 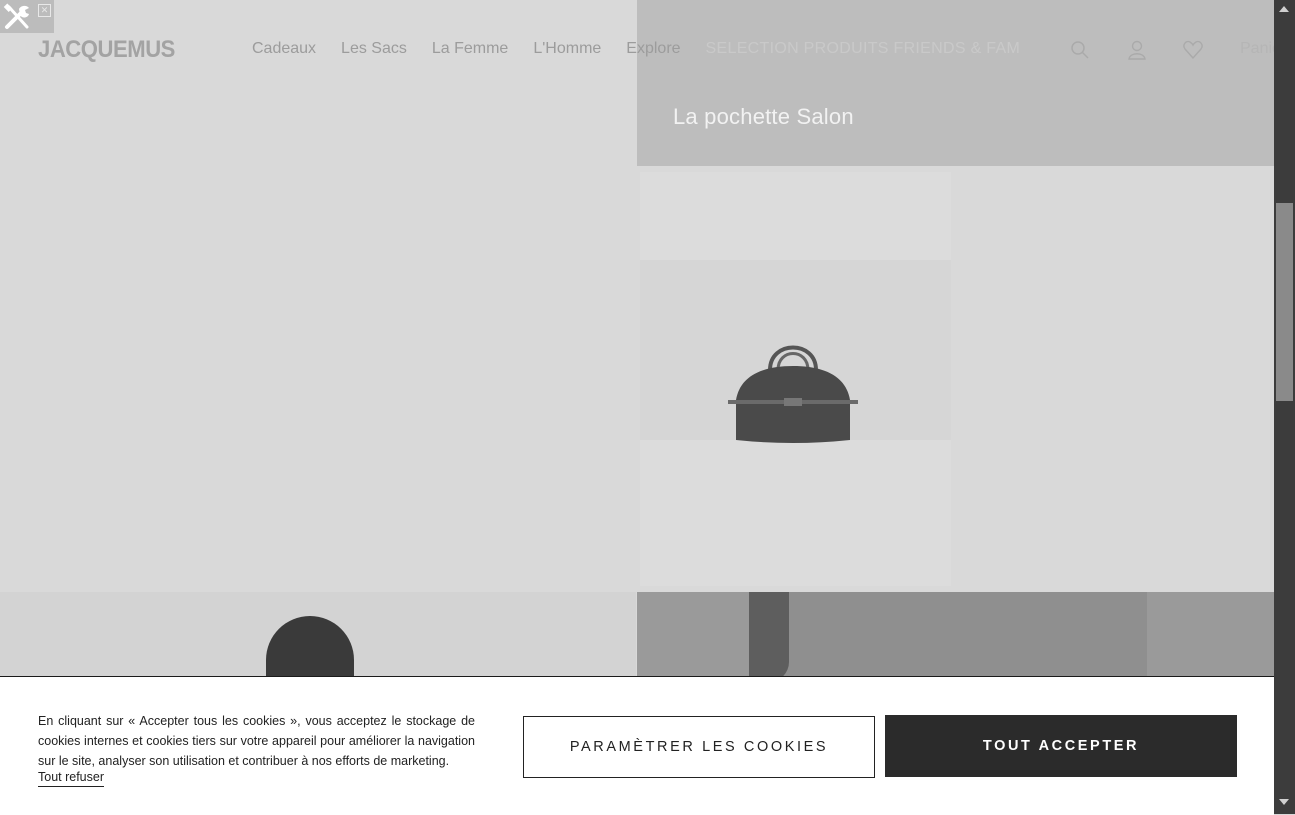 What do you see at coordinates (567, 51) in the screenshot?
I see `nav-item-homme: L'Homme` at bounding box center [567, 51].